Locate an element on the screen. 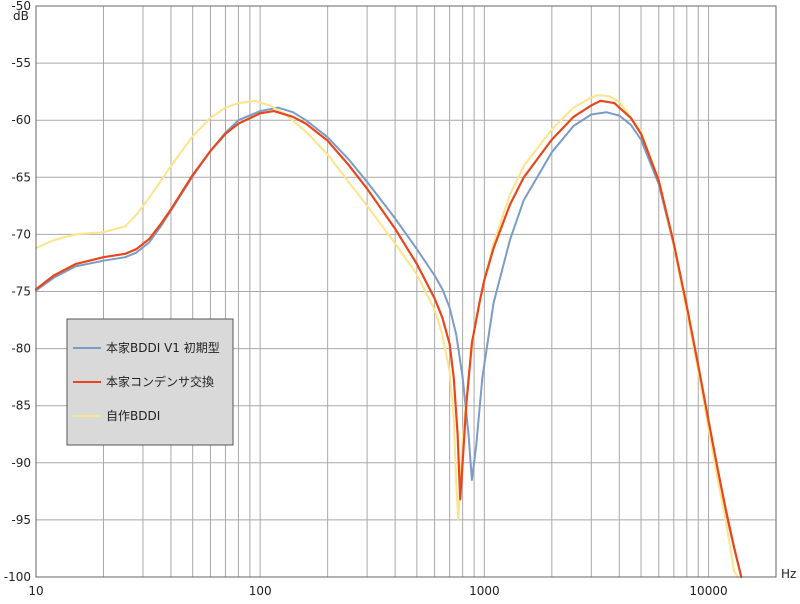 Image resolution: width=800 pixels, height=604 pixels. y-tick-label: -85 is located at coordinates (21, 406).